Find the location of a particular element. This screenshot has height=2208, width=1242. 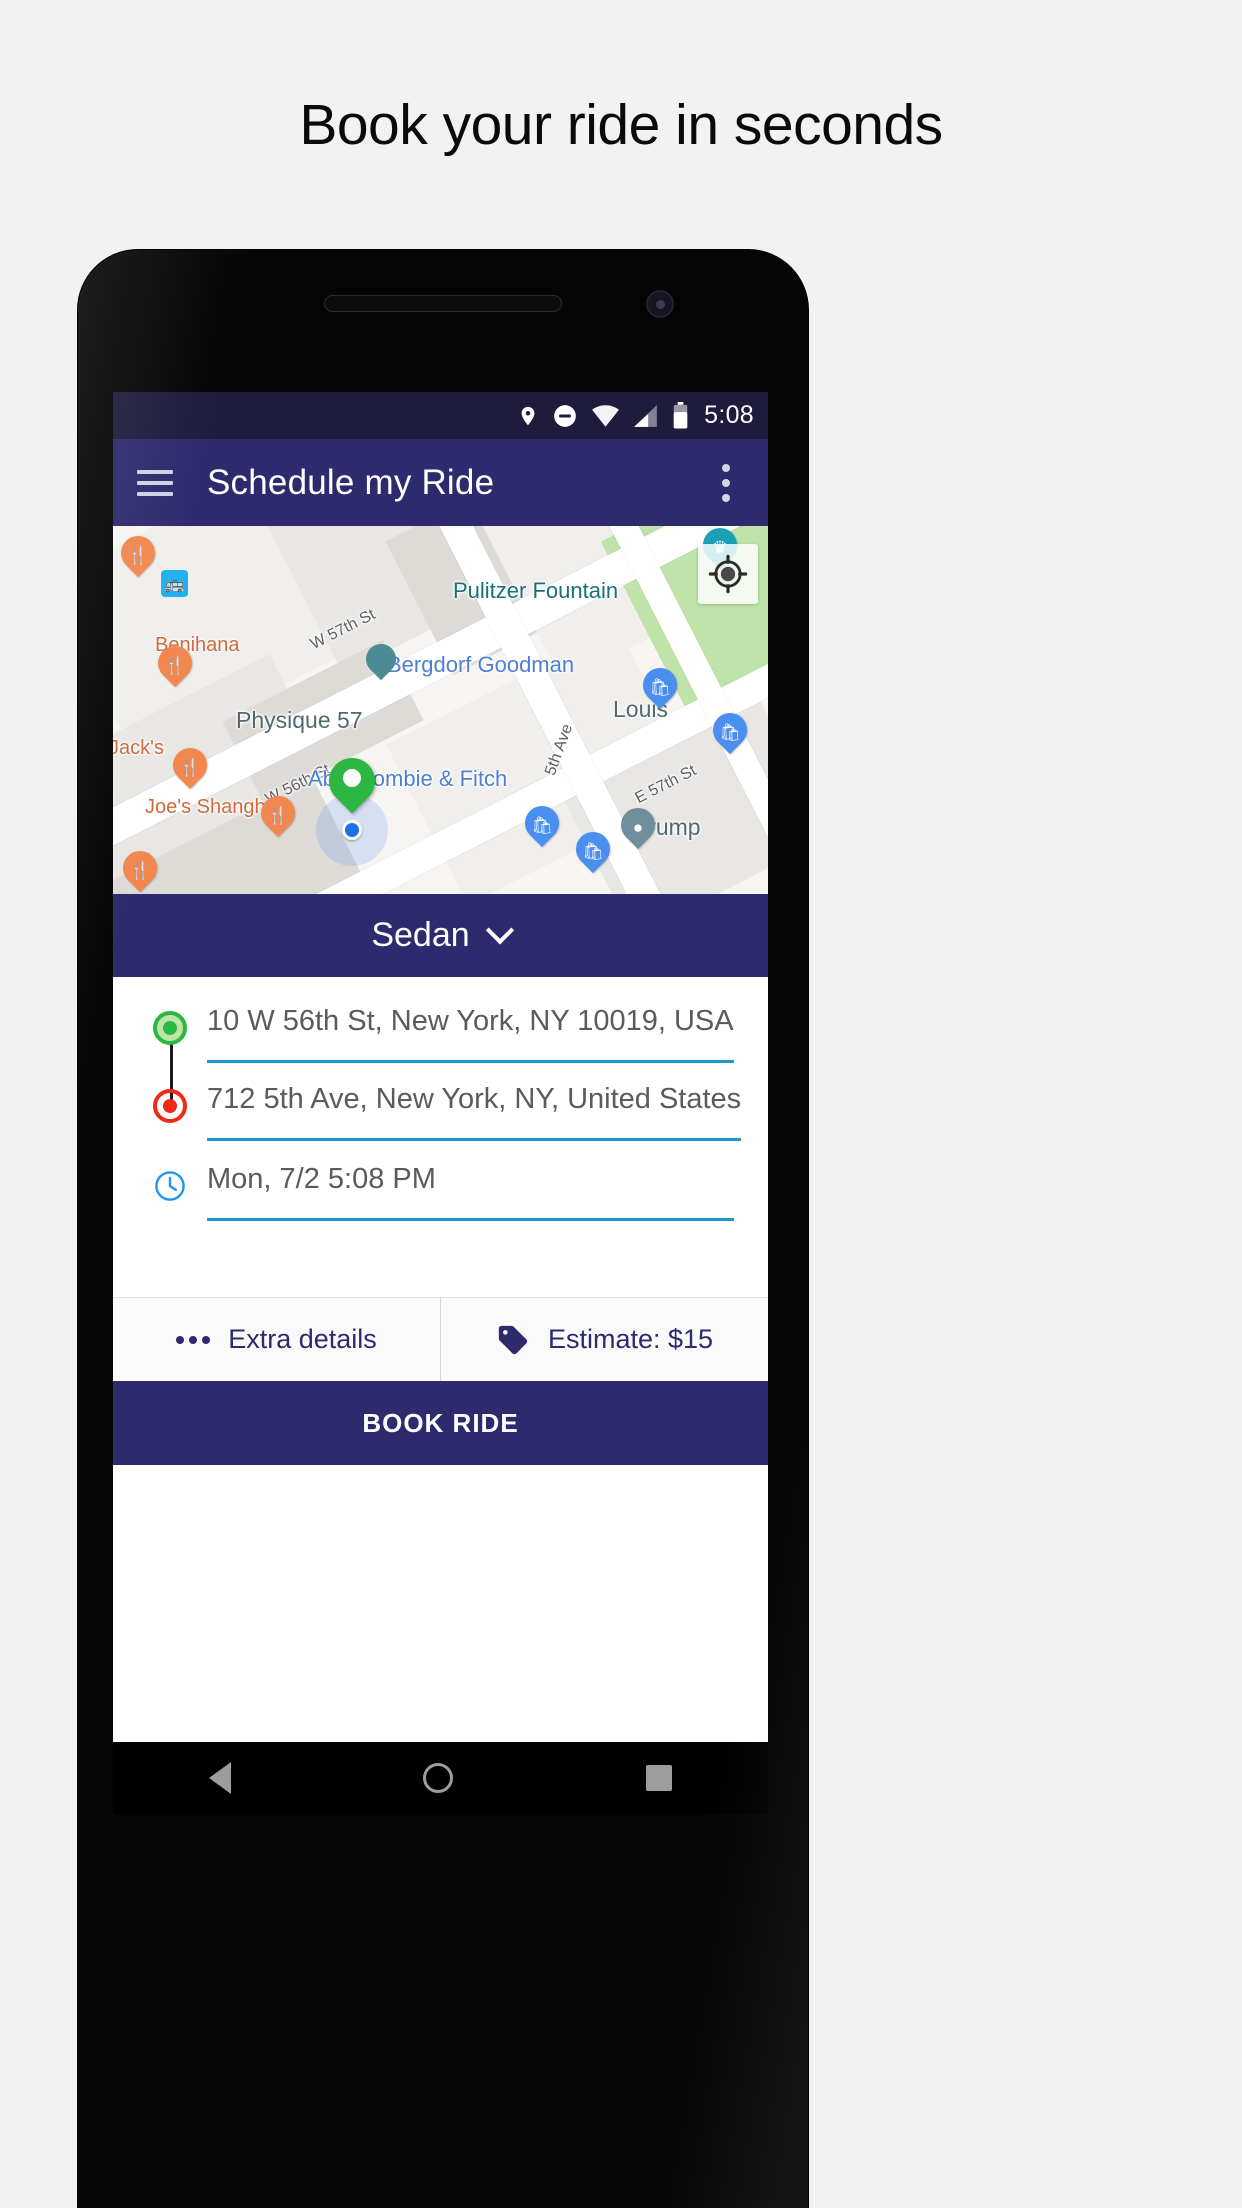

green-map-pin is located at coordinates (352, 782).